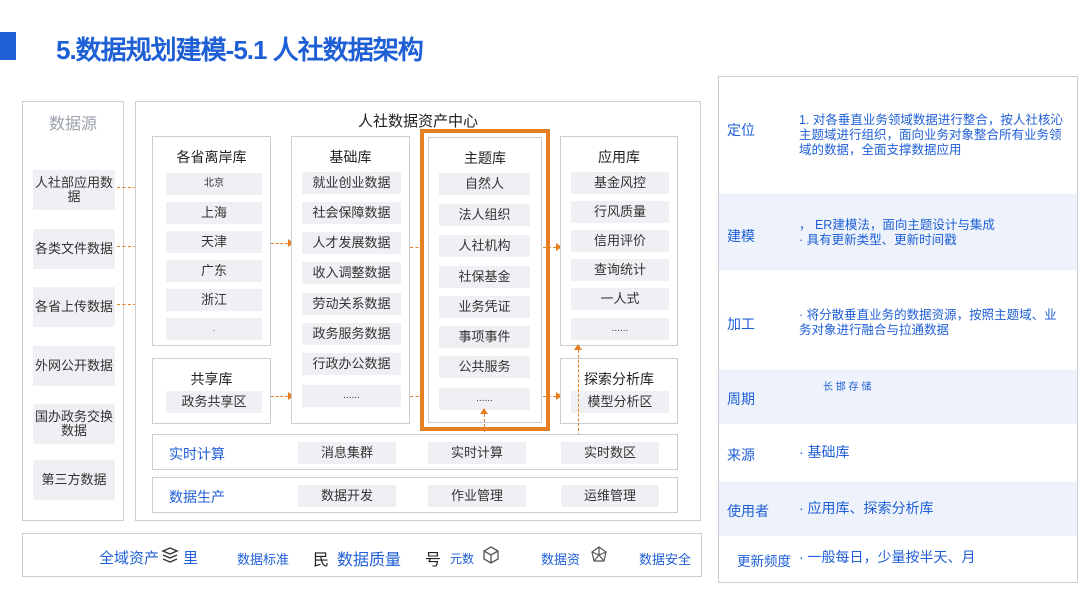 This screenshot has width=1080, height=608. I want to click on page-title: 5.数据规划建模-5.1 人社数据架构, so click(240, 50).